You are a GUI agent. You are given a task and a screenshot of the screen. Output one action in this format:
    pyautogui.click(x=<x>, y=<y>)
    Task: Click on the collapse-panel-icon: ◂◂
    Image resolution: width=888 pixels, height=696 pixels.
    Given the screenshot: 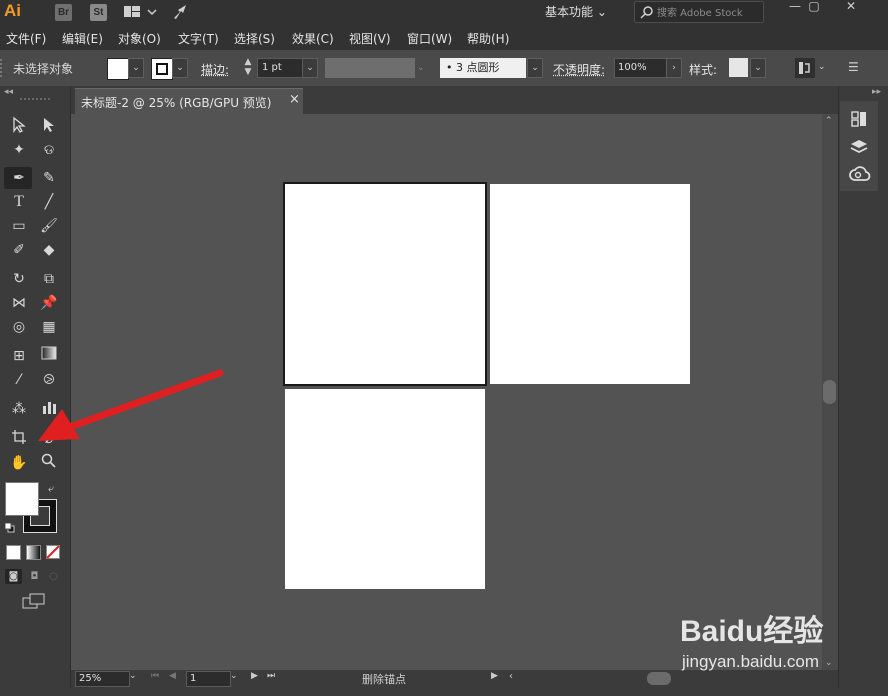 What is the action you would take?
    pyautogui.click(x=8, y=92)
    